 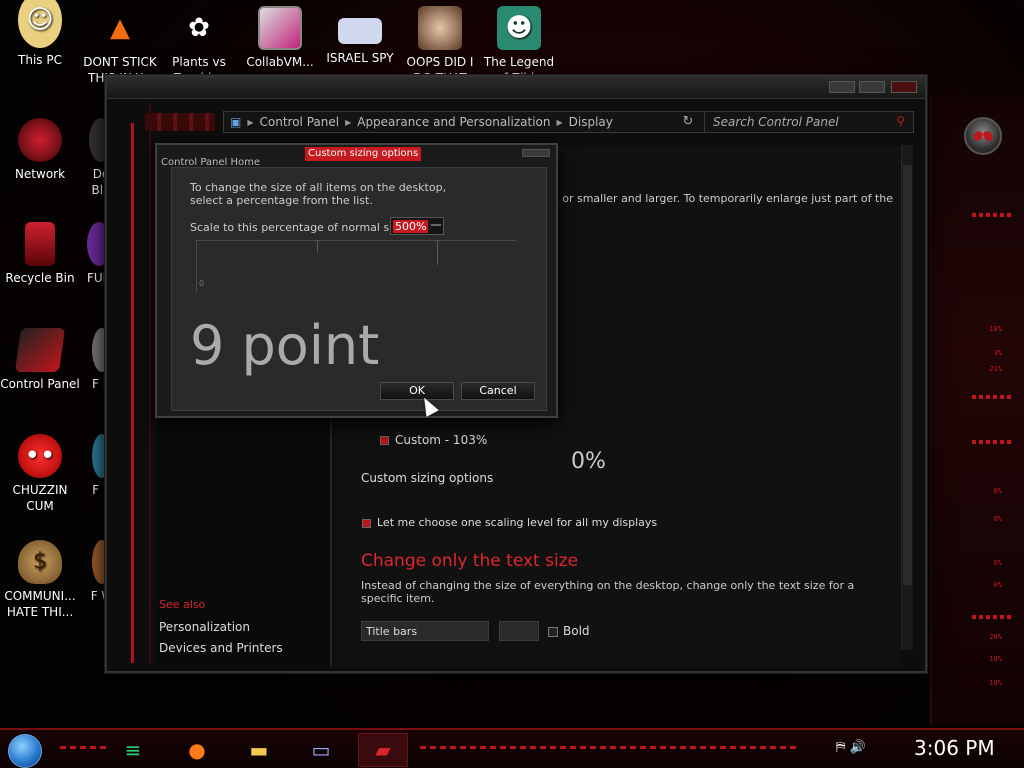 I want to click on hud-readout: 26%, so click(x=995, y=637).